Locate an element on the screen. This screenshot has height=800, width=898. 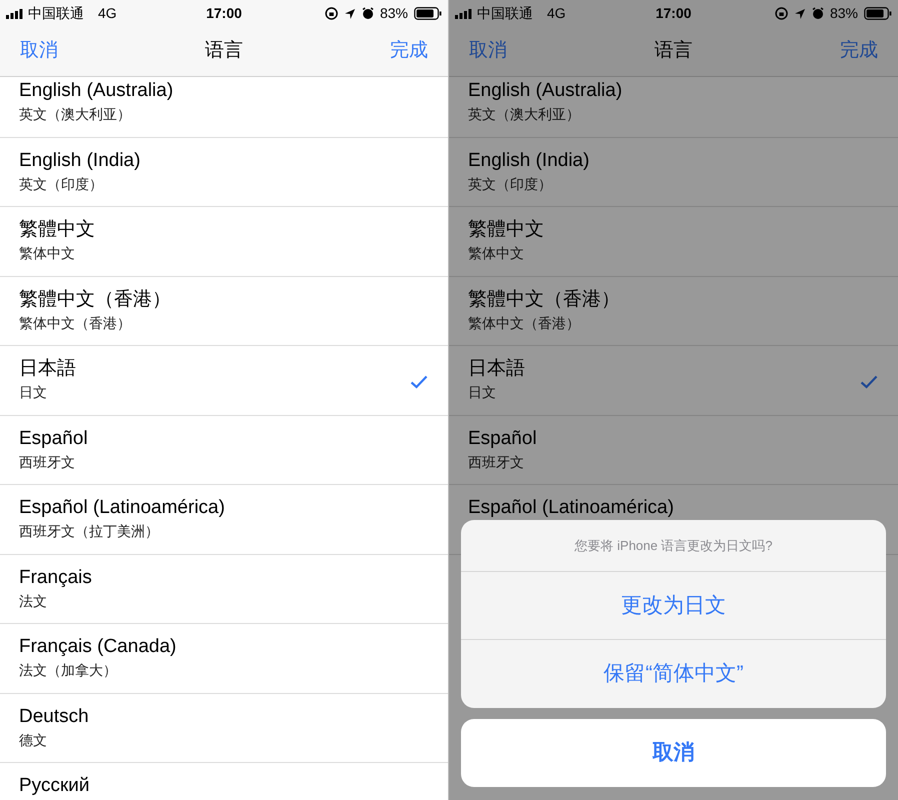
language-subtitle: 法文（加拿大） is located at coordinates (68, 670).